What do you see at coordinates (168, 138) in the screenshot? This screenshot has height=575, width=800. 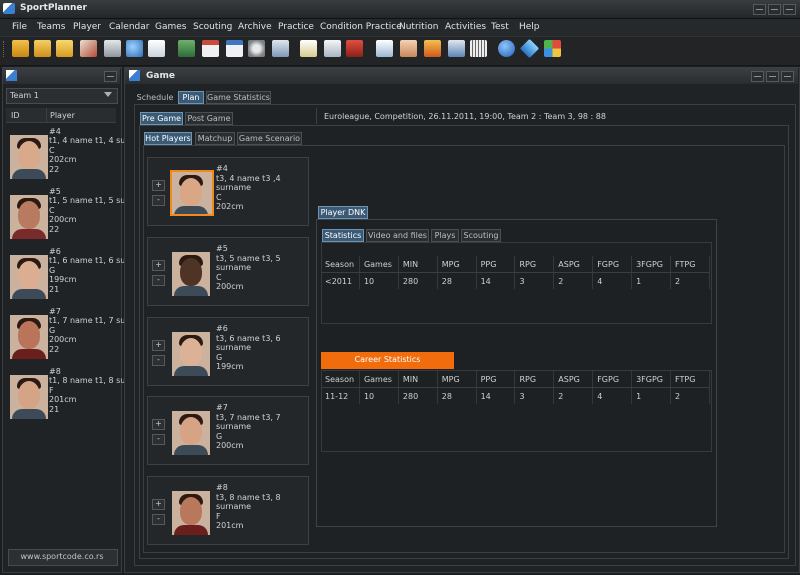 I see `tab-hot-players: Hot Players` at bounding box center [168, 138].